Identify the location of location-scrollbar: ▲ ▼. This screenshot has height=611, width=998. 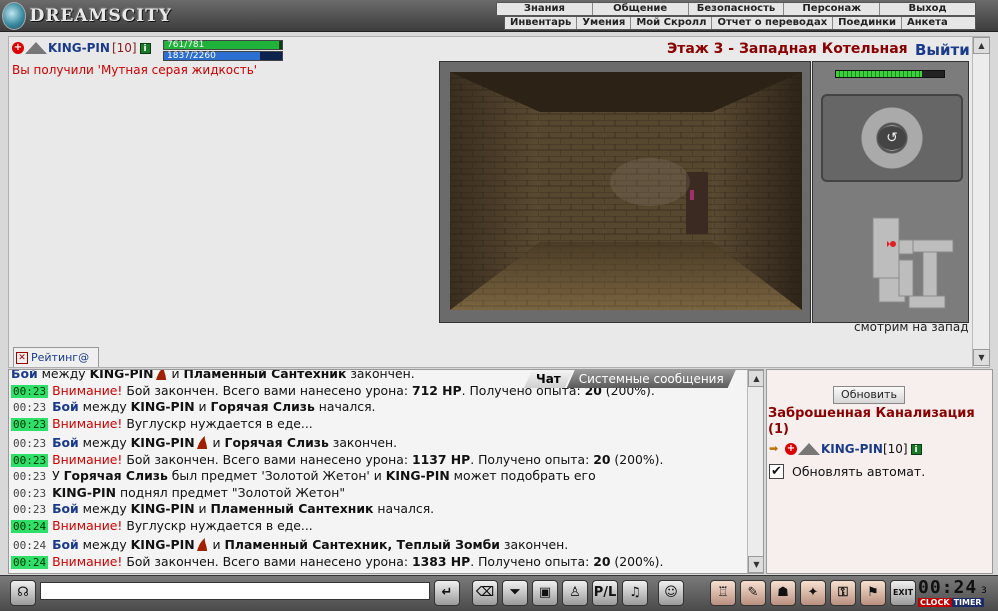
(981, 202).